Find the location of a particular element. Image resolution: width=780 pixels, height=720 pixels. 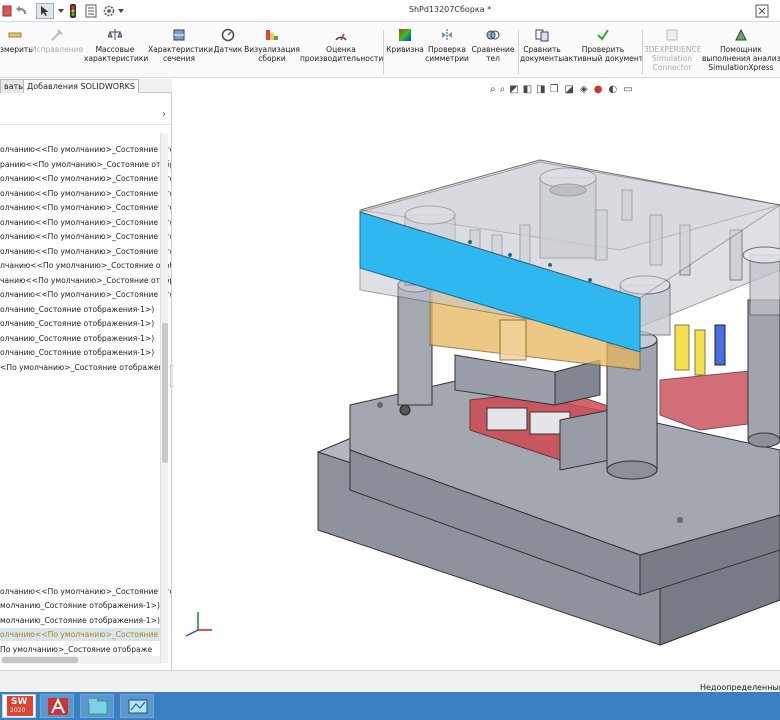

taskbar-app is located at coordinates (137, 706).